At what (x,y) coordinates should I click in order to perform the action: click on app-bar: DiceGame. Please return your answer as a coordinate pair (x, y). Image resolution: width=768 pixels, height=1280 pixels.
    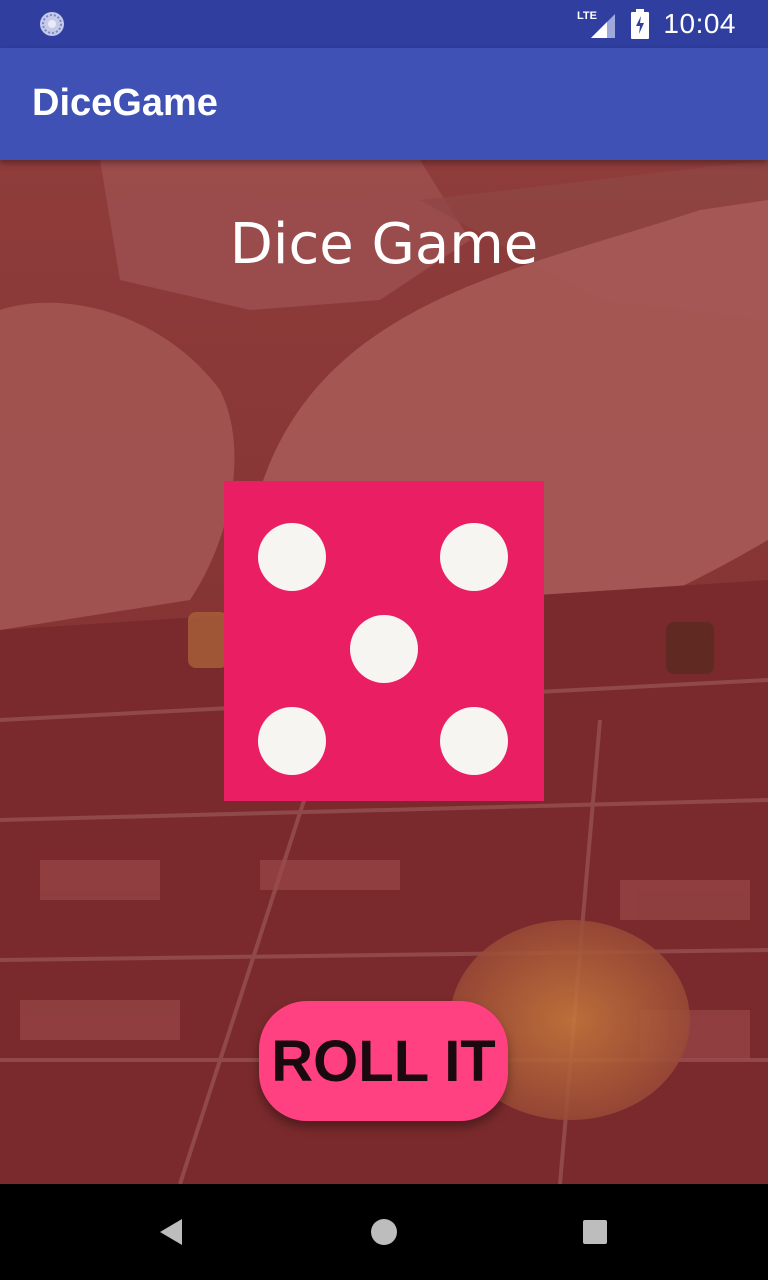
    Looking at the image, I should click on (384, 104).